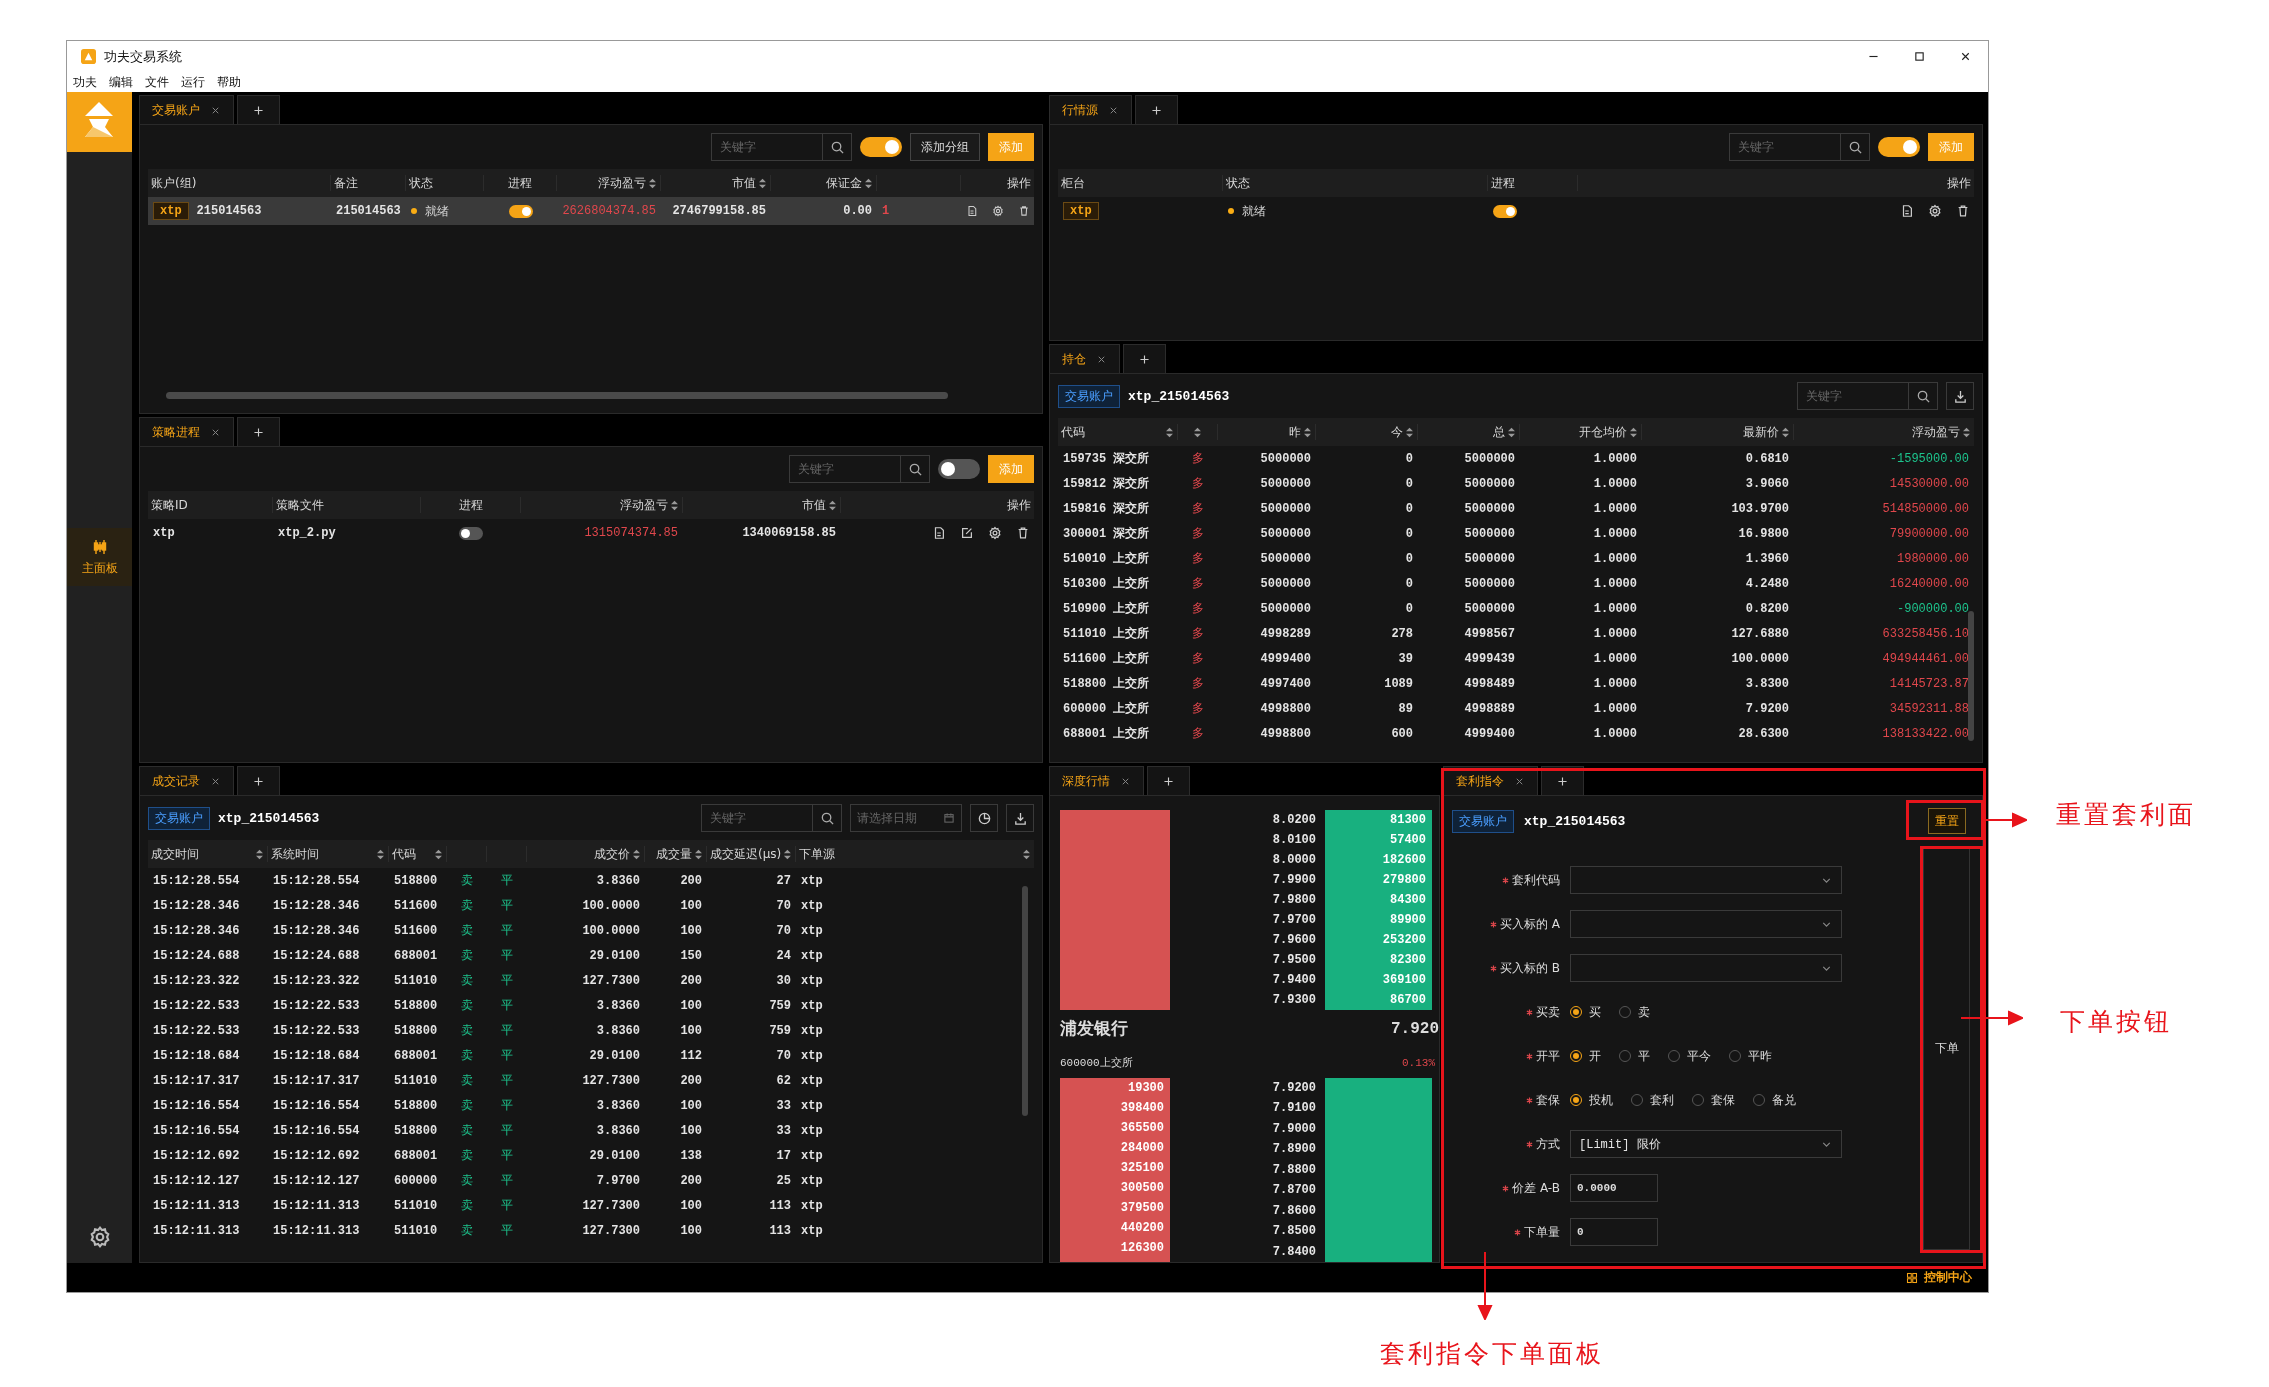 The width and height of the screenshot is (2269, 1387). What do you see at coordinates (967, 533) in the screenshot?
I see `edit-icon` at bounding box center [967, 533].